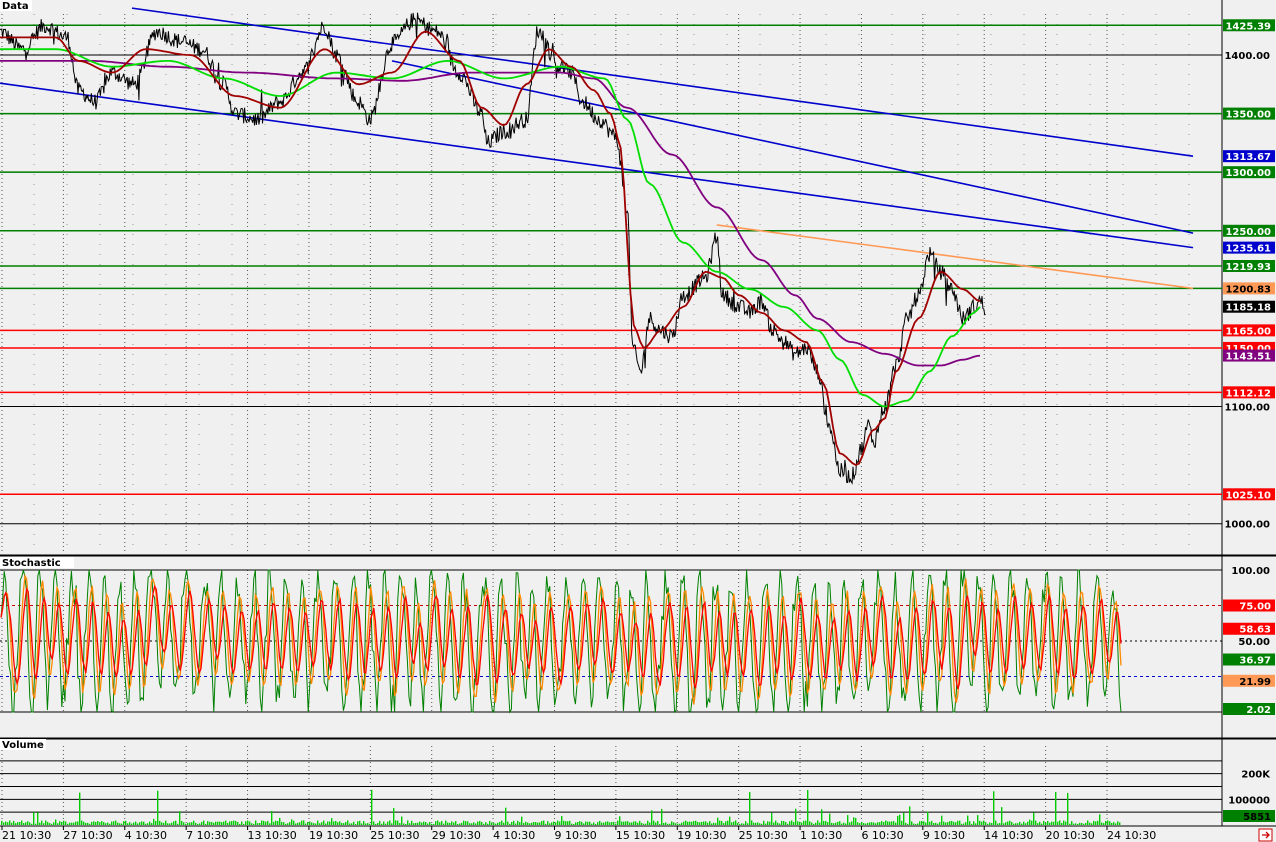  I want to click on volume-level-tag: 5851, so click(1249, 816).